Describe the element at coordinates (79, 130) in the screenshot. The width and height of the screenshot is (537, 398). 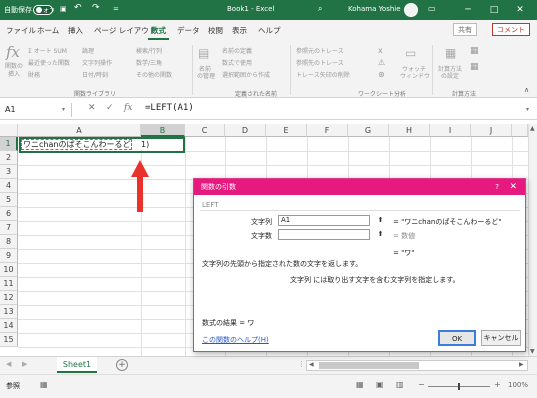
I see `column-header: A` at that location.